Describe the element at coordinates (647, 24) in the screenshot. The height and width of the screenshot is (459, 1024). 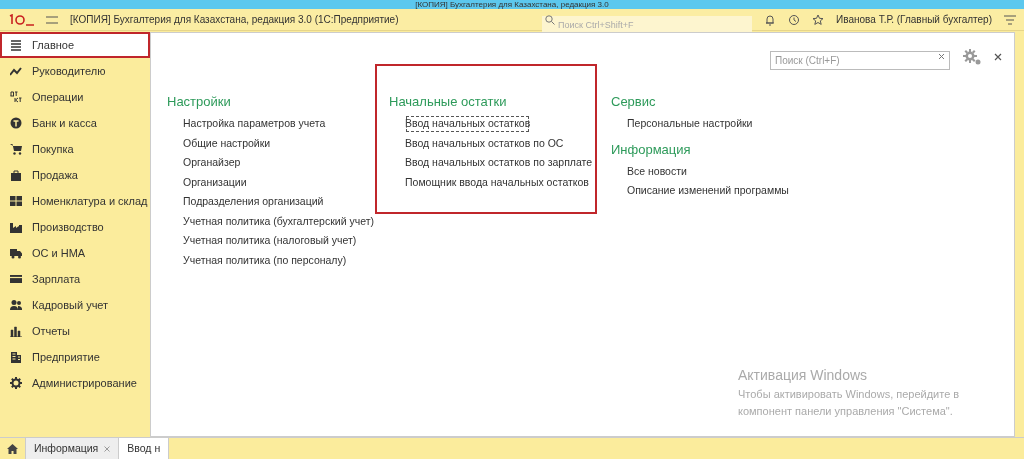
I see `search-field: Поиск Ctrl+Shift+F` at that location.